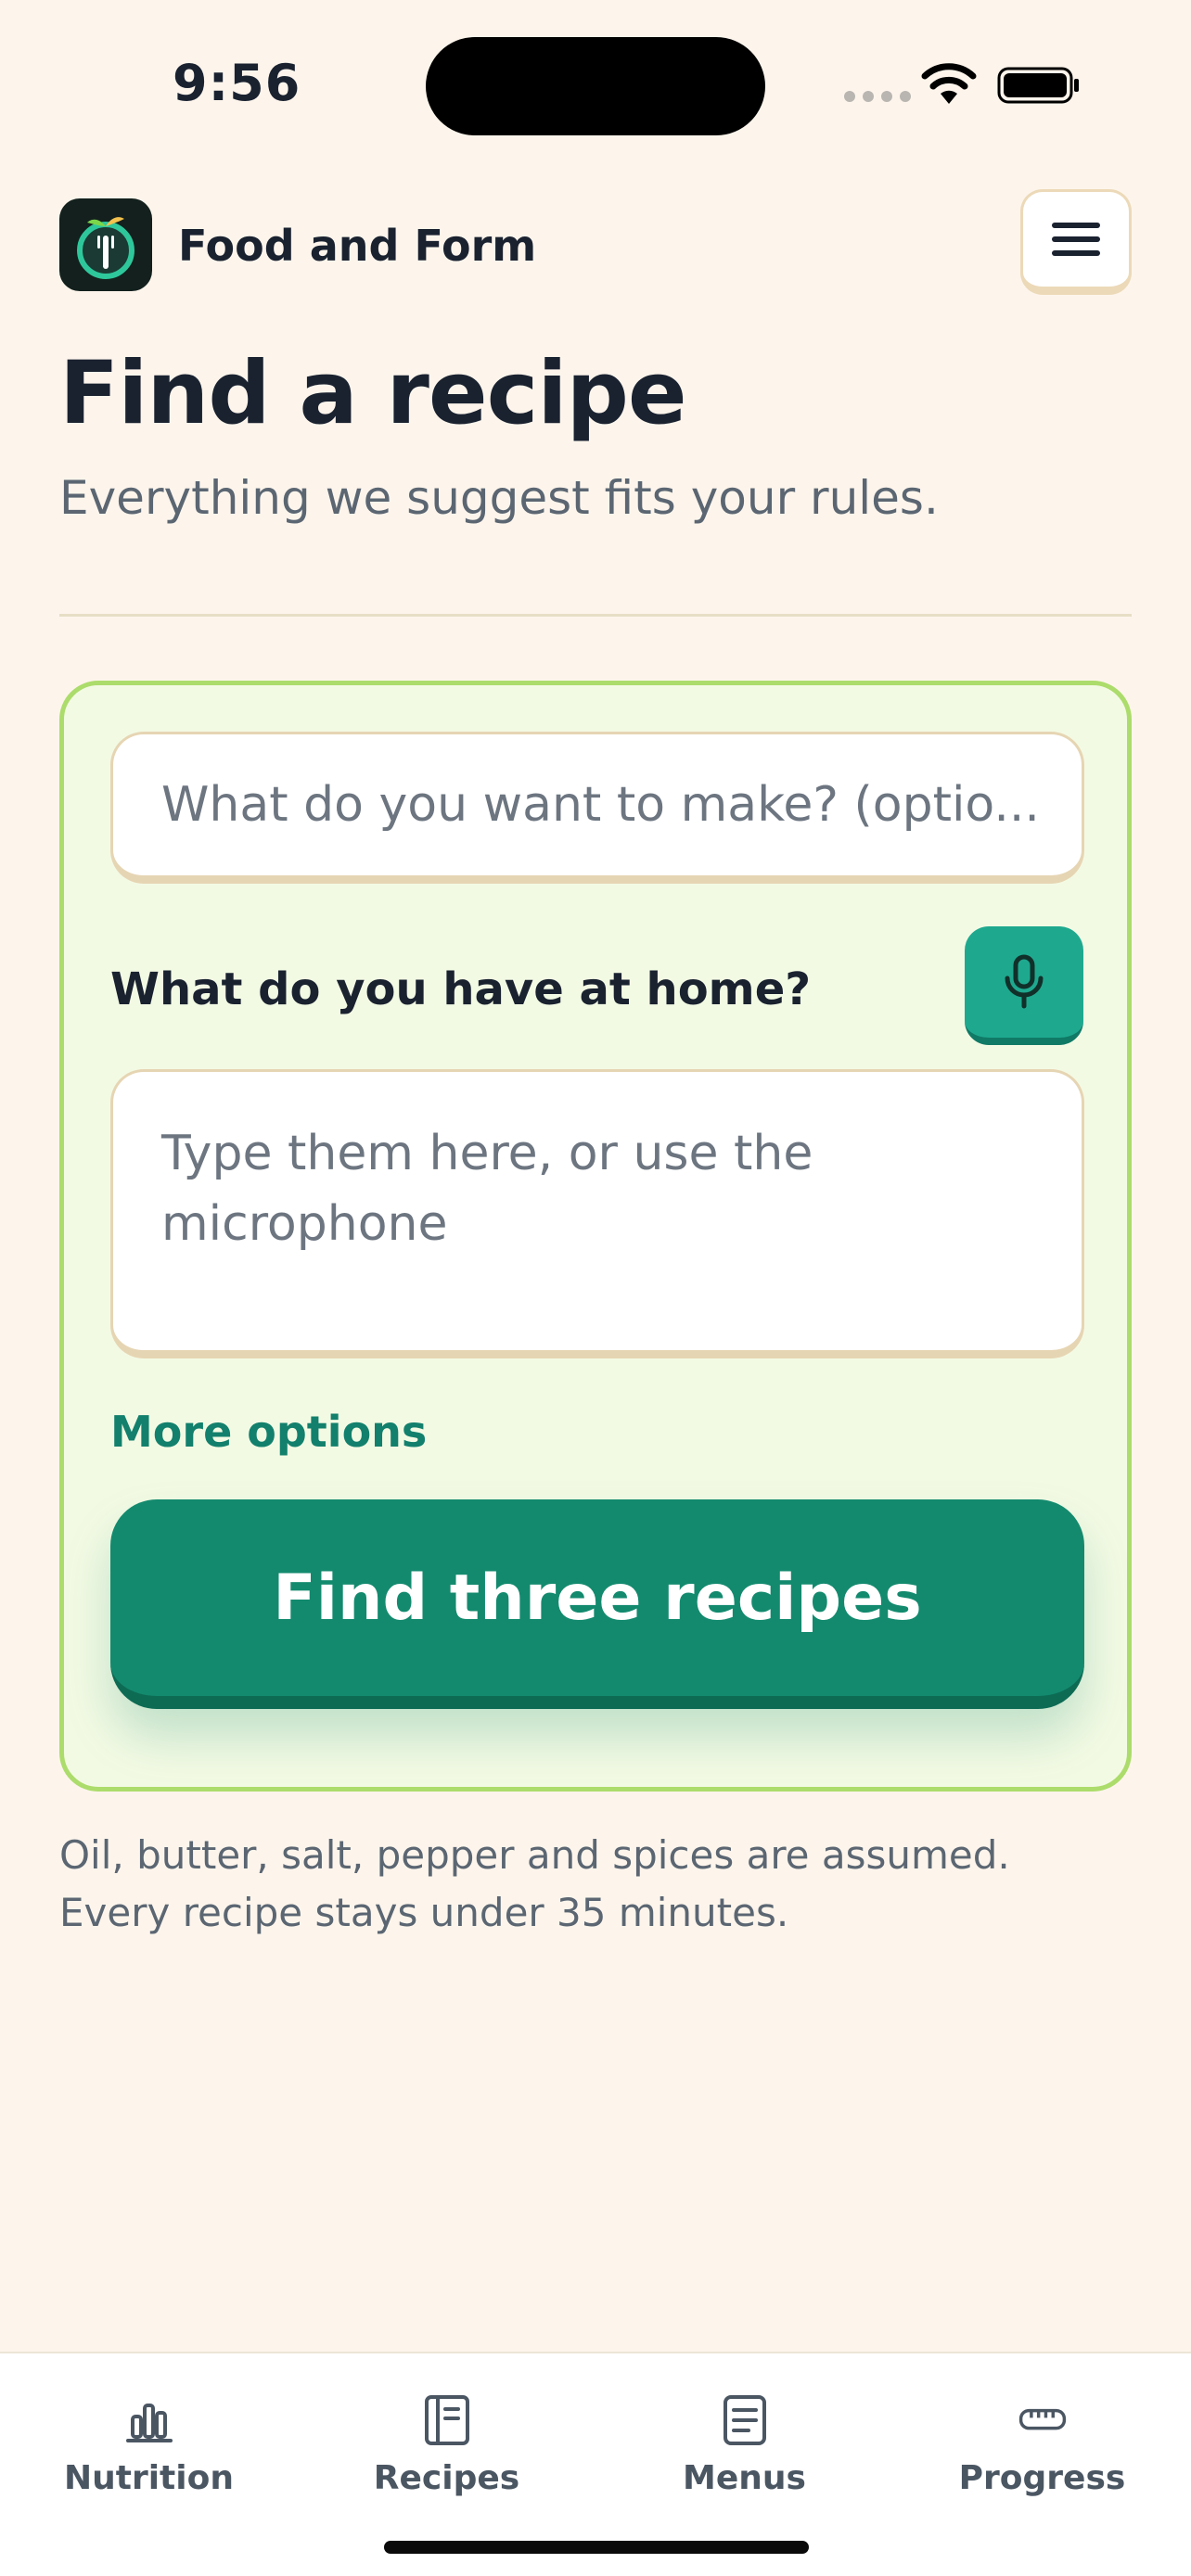 Image resolution: width=1191 pixels, height=2576 pixels. Describe the element at coordinates (597, 2547) in the screenshot. I see `home-indicator` at that location.